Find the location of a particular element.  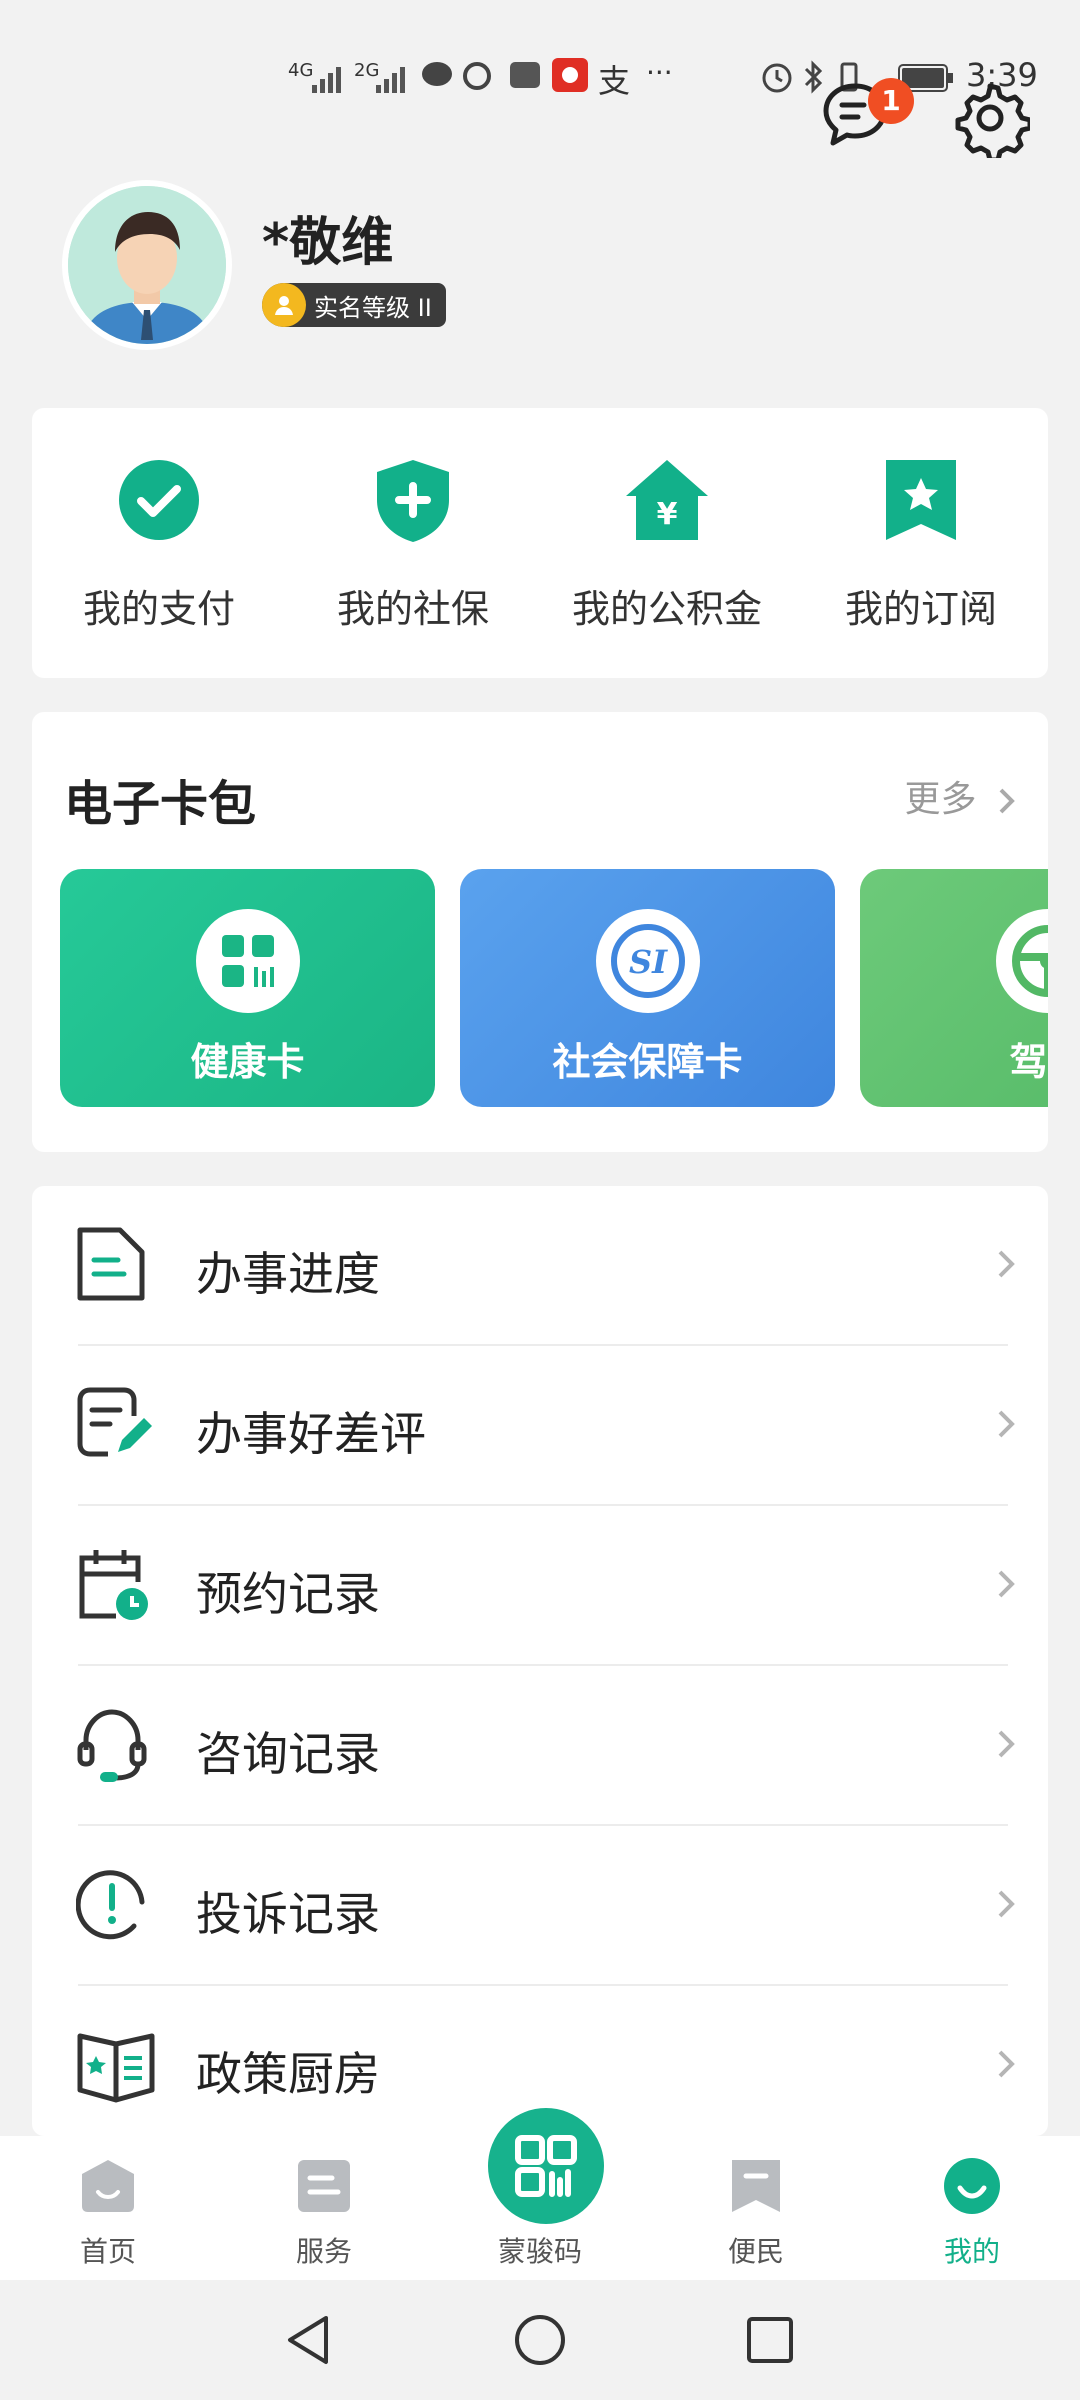

quick-action-payment: 我的支付 is located at coordinates (159, 543).